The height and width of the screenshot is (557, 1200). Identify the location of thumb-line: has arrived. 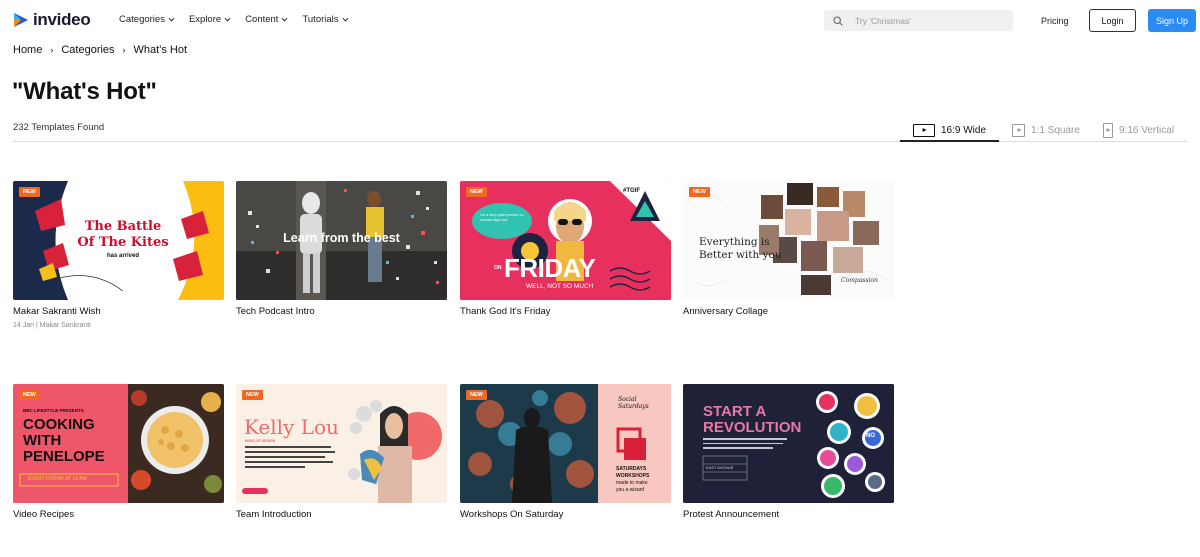
(123, 256).